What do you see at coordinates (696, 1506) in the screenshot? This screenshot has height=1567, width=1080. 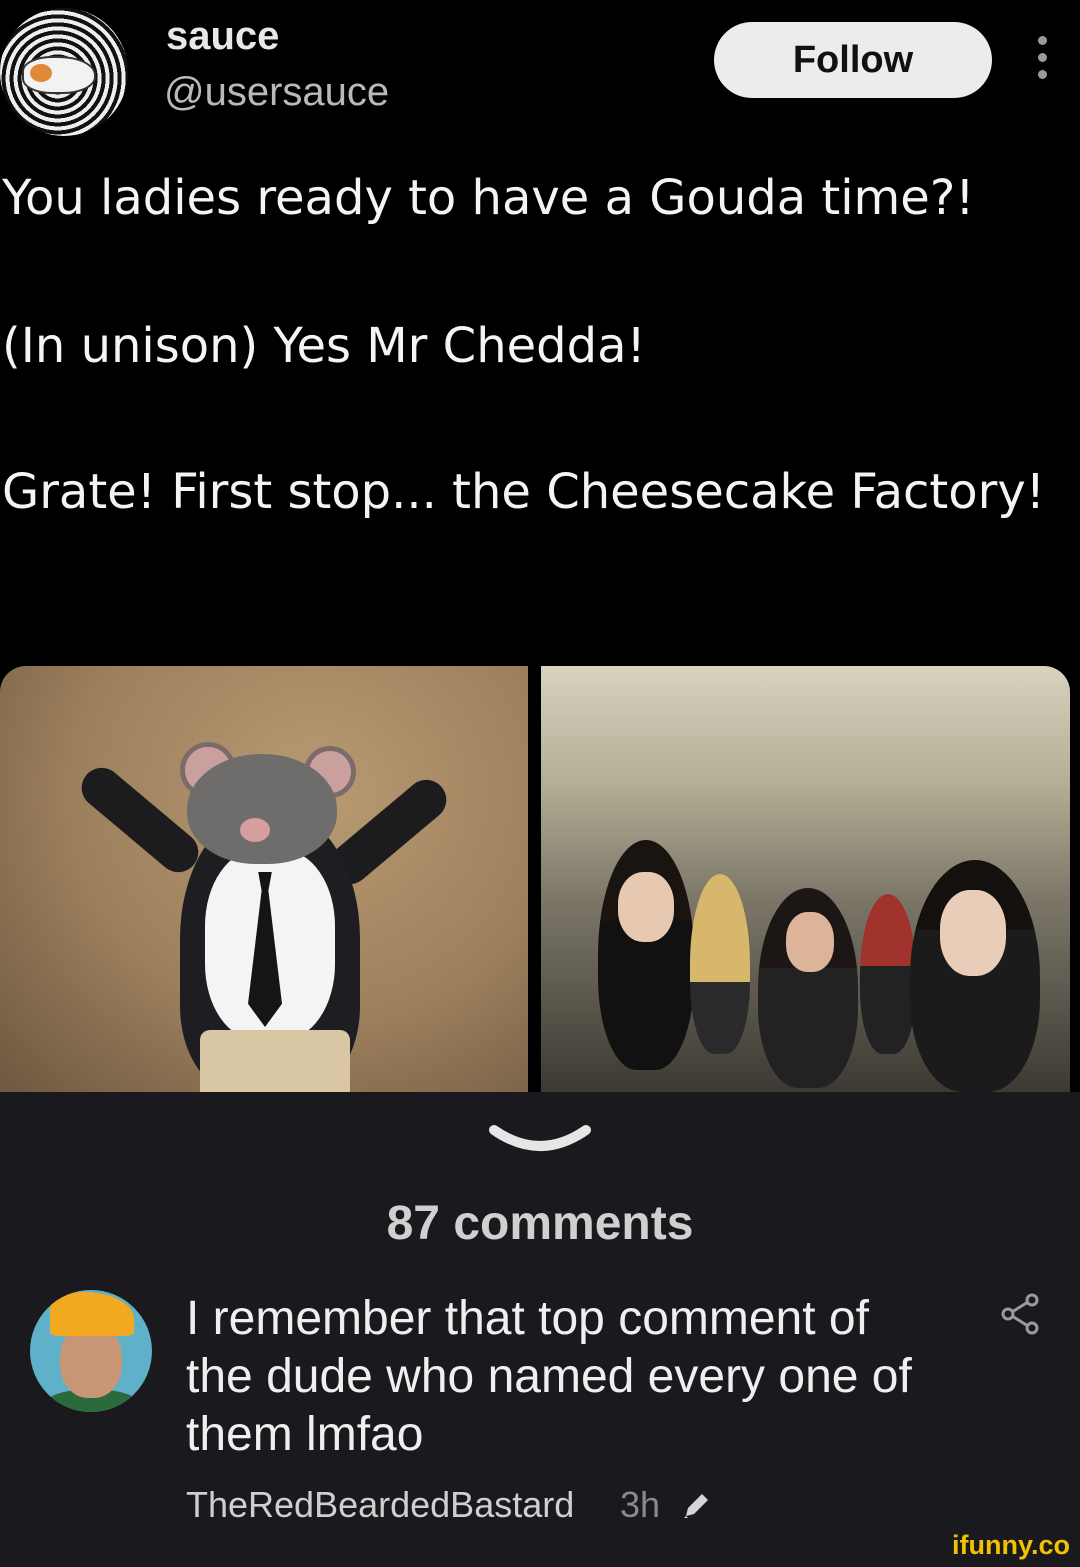 I see `pencil-icon` at bounding box center [696, 1506].